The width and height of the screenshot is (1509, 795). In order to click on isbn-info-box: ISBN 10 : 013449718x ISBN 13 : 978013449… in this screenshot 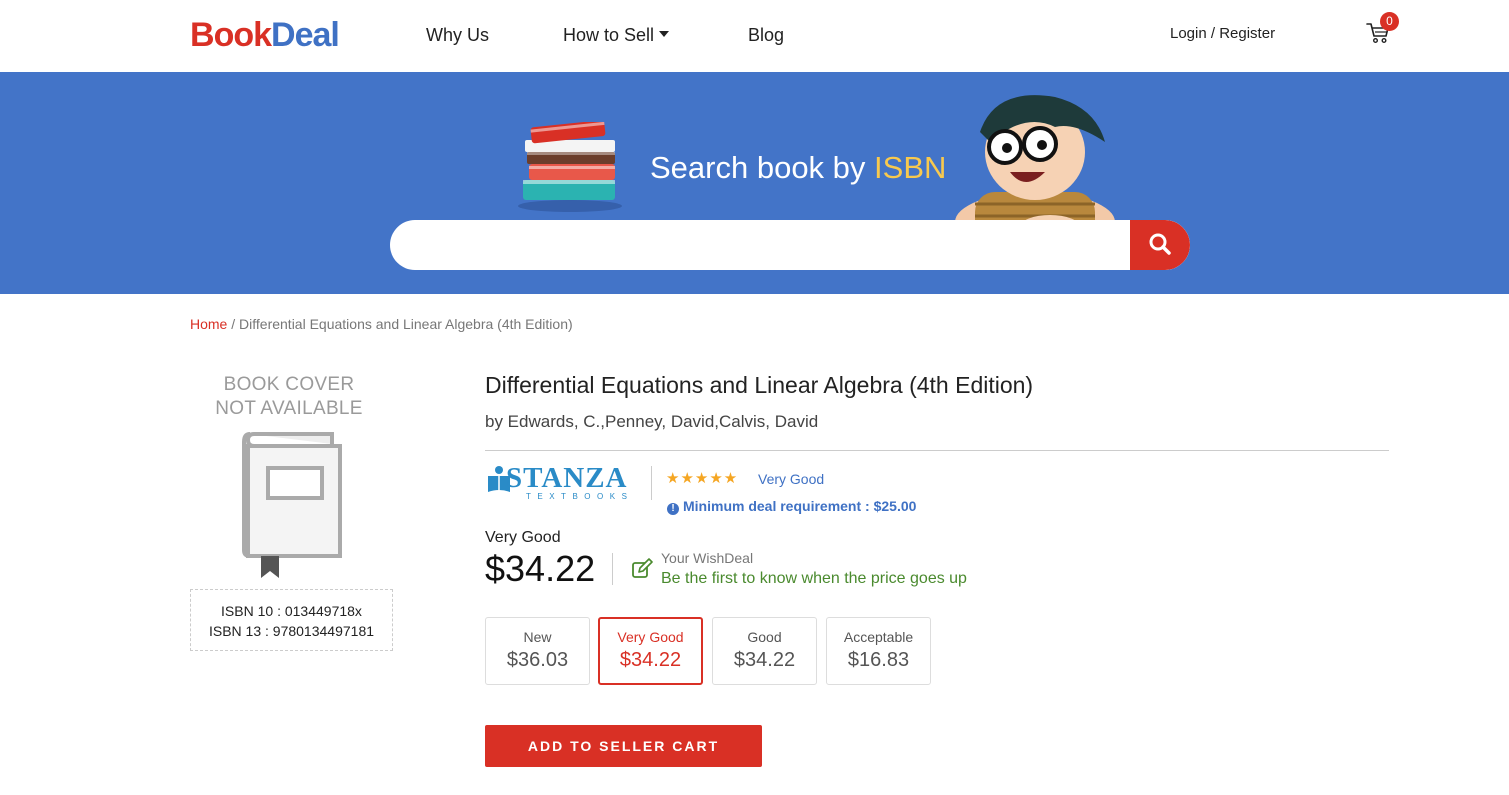, I will do `click(291, 620)`.